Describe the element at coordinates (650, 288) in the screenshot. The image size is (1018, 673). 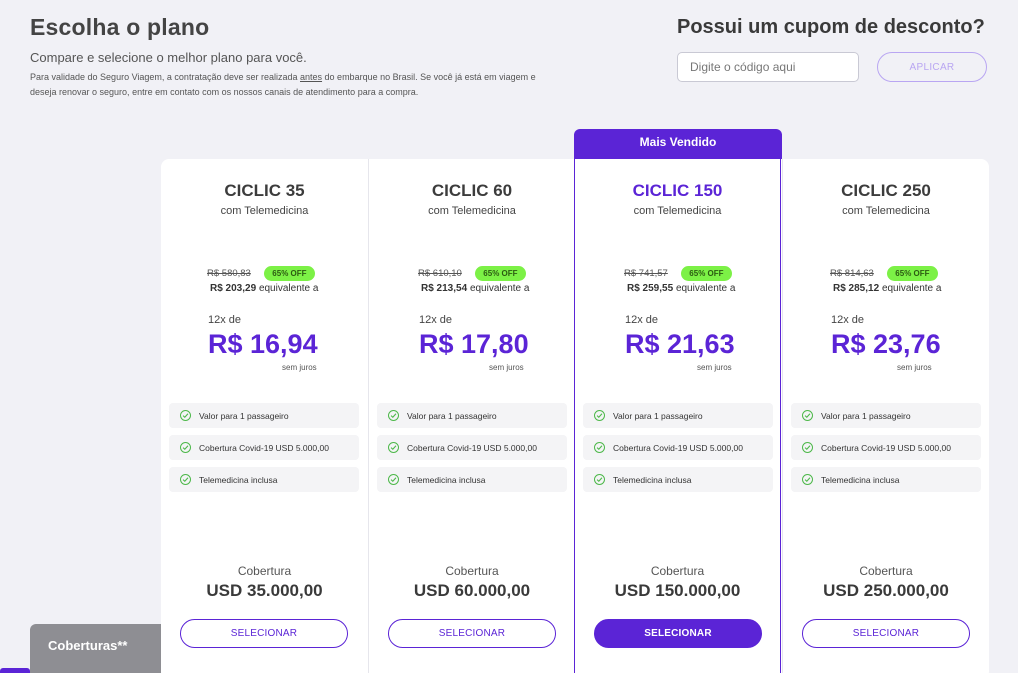
I see `total-price: R$ 259,55` at that location.